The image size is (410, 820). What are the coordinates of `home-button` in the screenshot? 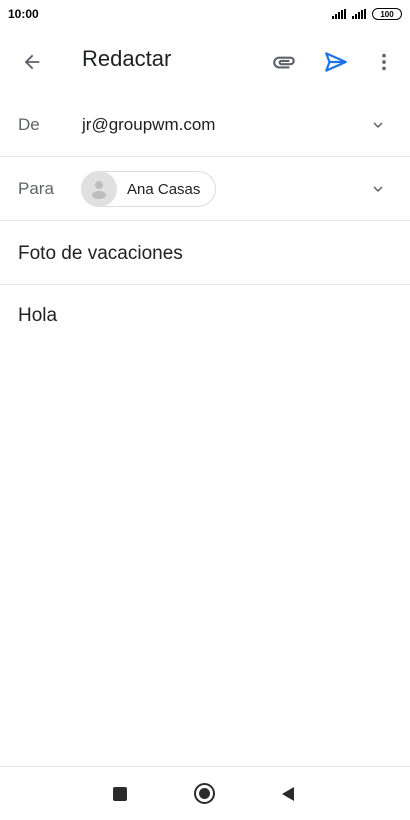 It's located at (204, 793).